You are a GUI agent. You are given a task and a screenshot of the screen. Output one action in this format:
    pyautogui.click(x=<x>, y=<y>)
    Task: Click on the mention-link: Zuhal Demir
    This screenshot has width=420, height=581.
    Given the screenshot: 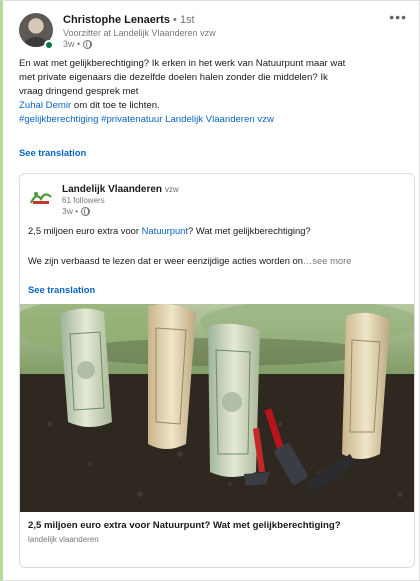 What is the action you would take?
    pyautogui.click(x=45, y=105)
    